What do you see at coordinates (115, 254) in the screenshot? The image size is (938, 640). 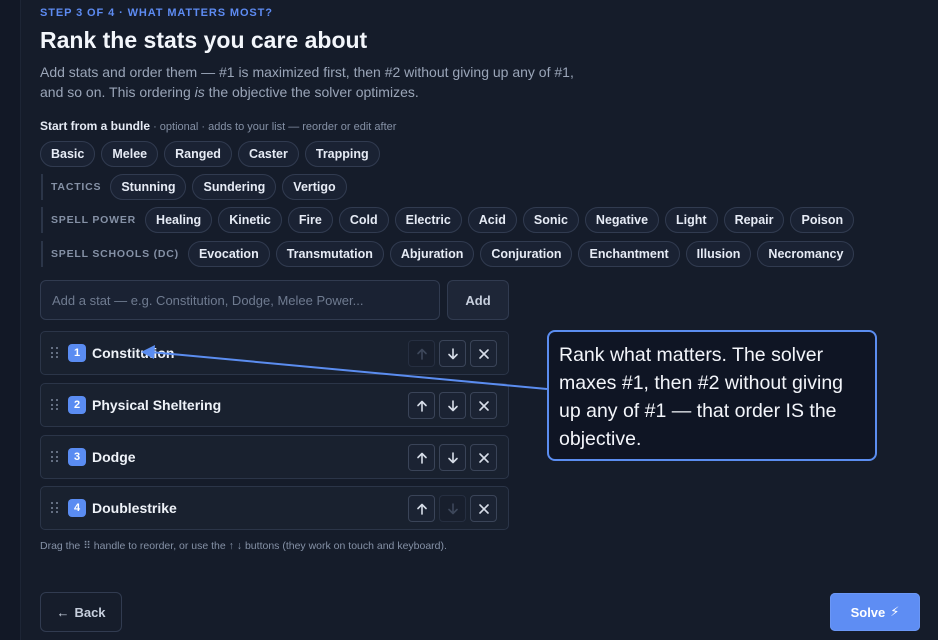 I see `bundle-group-label: SPELL SCHOOLS (DC)` at bounding box center [115, 254].